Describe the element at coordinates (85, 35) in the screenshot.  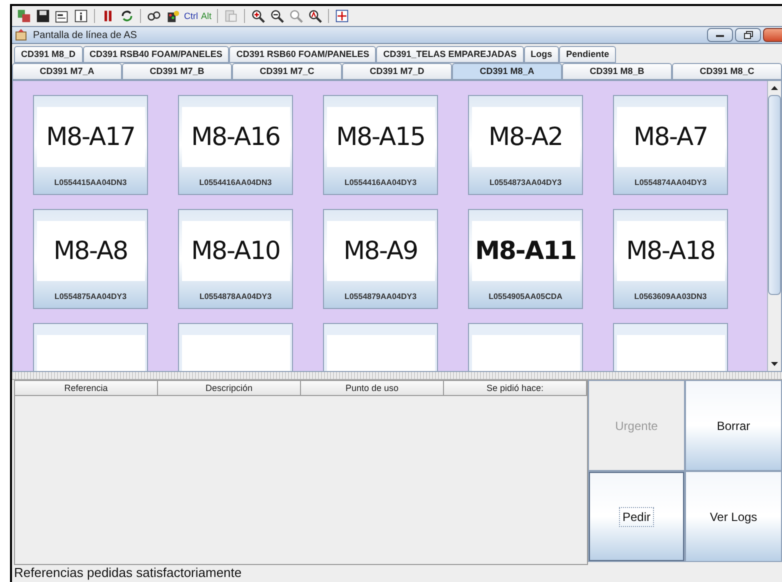
I see `window-title: Pantalla de línea de AS` at that location.